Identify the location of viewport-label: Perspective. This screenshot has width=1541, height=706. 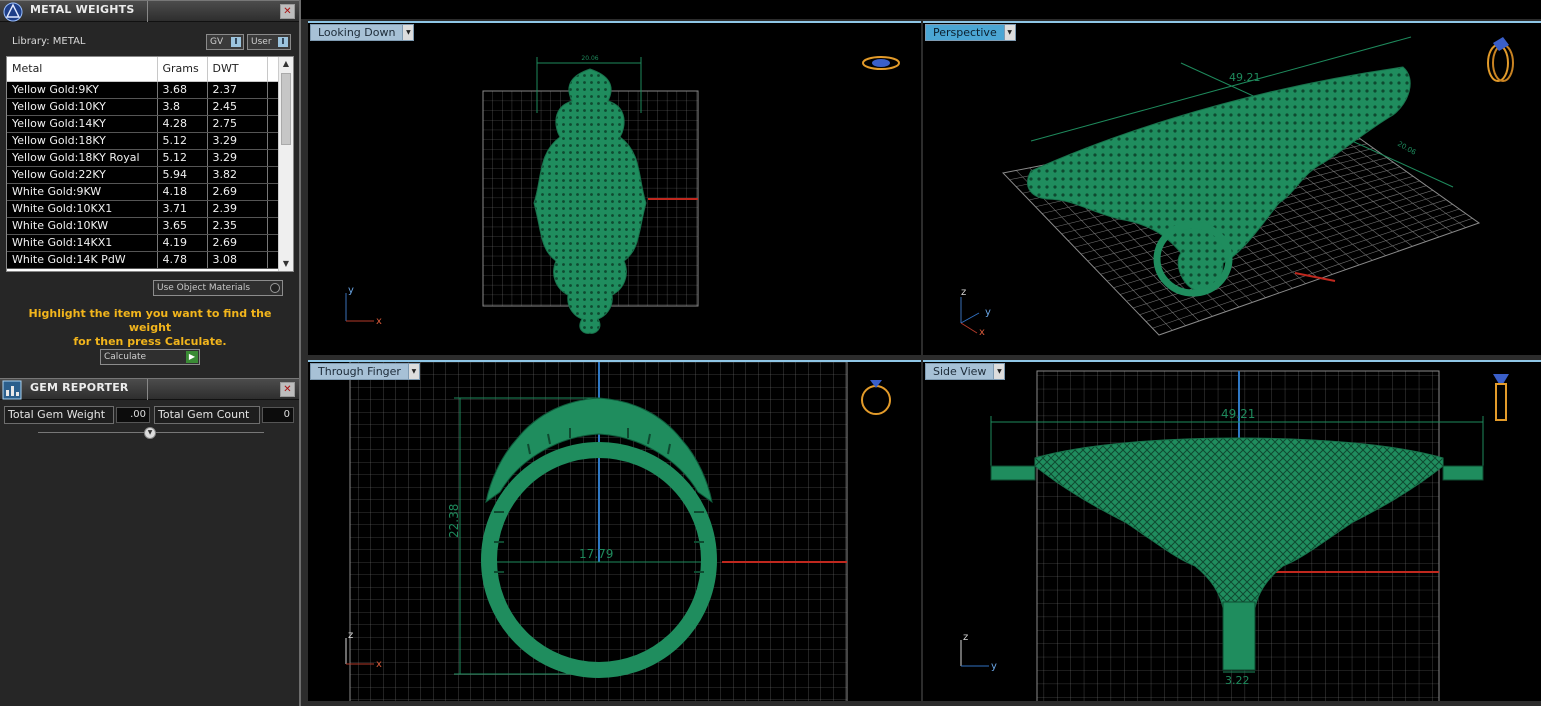
(965, 32).